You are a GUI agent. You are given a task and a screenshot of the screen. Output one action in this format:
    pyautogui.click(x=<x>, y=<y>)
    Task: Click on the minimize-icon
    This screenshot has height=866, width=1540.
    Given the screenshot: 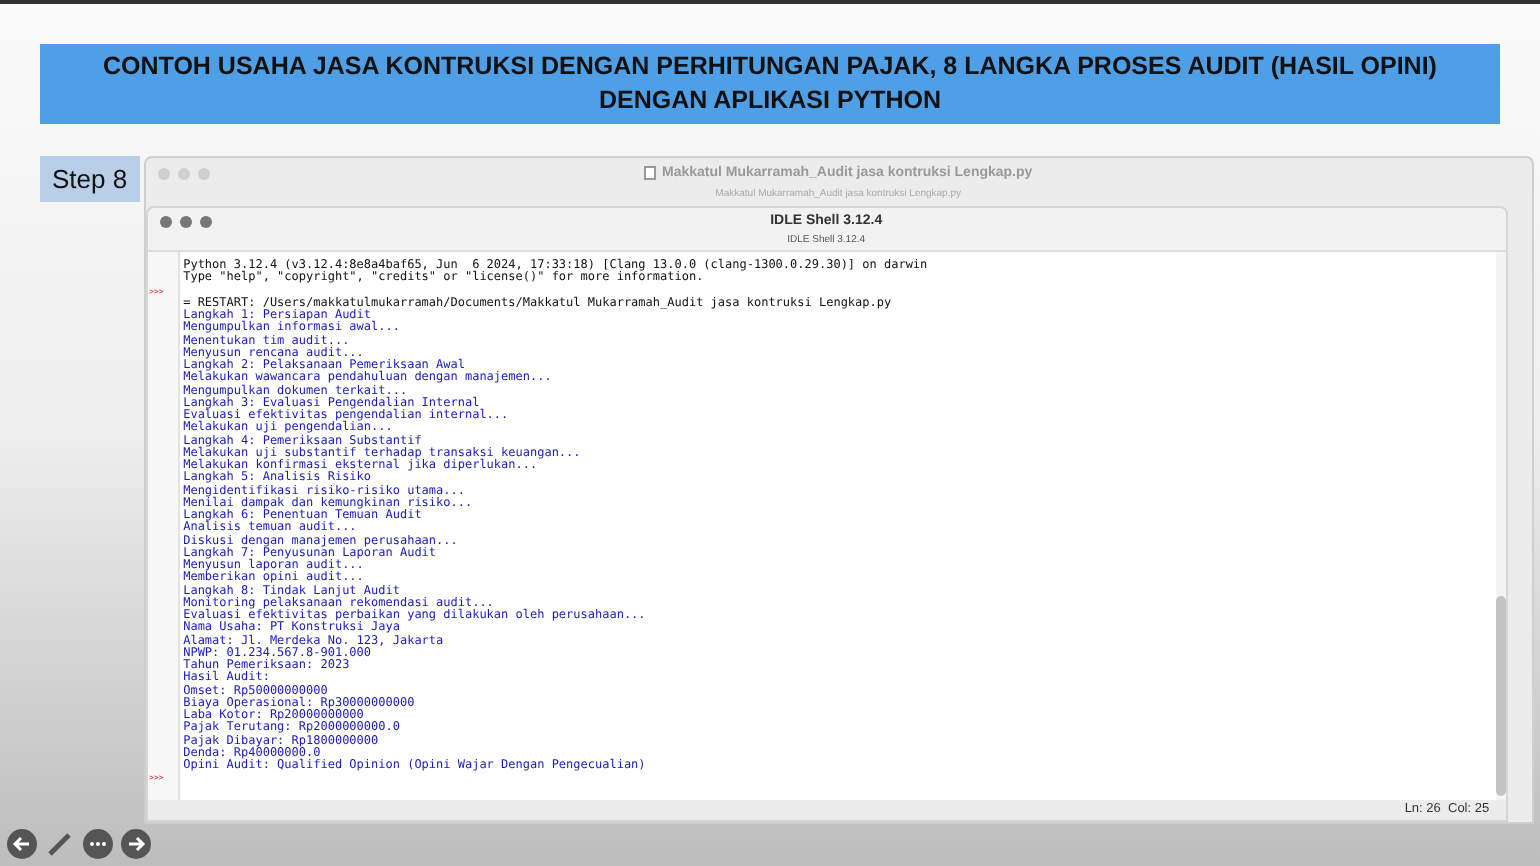 What is the action you would take?
    pyautogui.click(x=185, y=222)
    